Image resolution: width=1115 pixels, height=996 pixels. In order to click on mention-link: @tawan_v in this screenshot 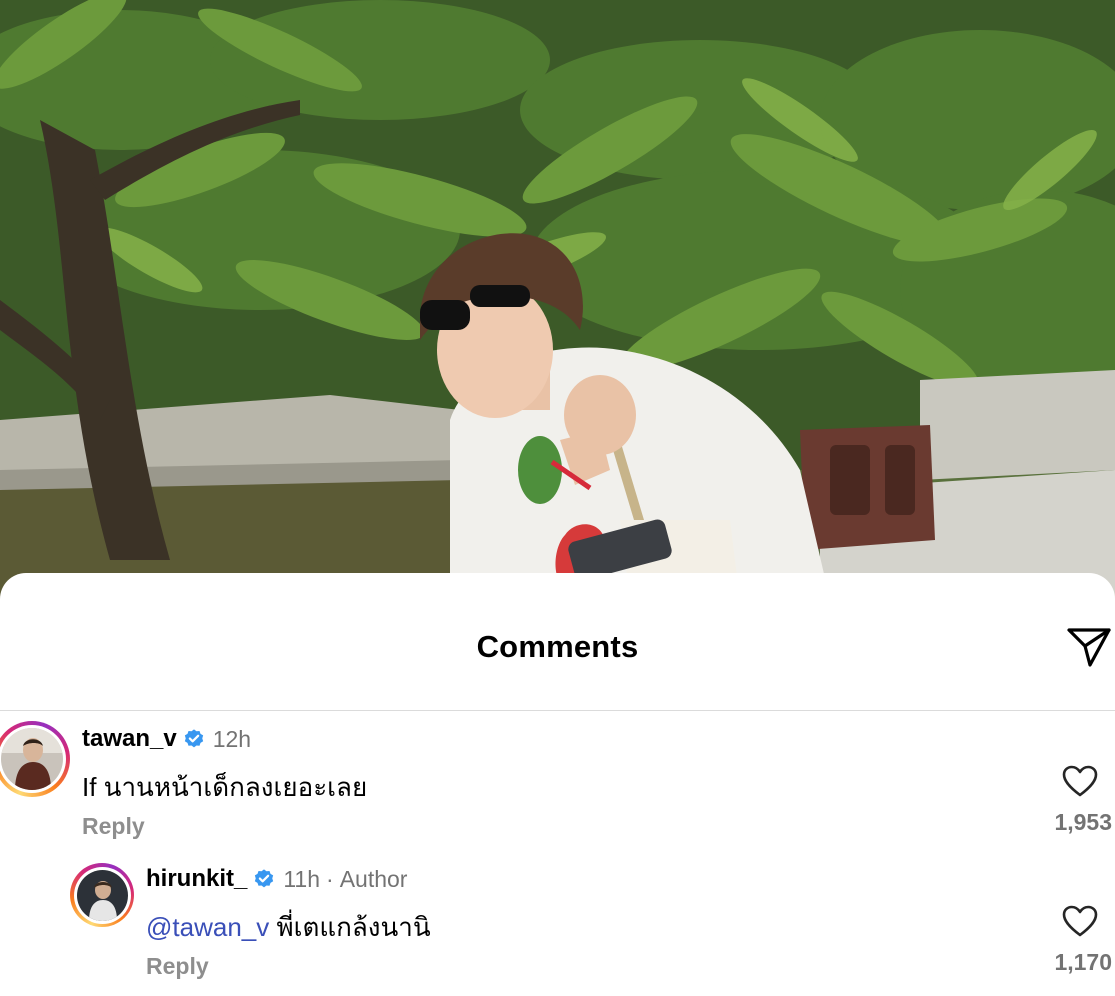, I will do `click(207, 927)`.